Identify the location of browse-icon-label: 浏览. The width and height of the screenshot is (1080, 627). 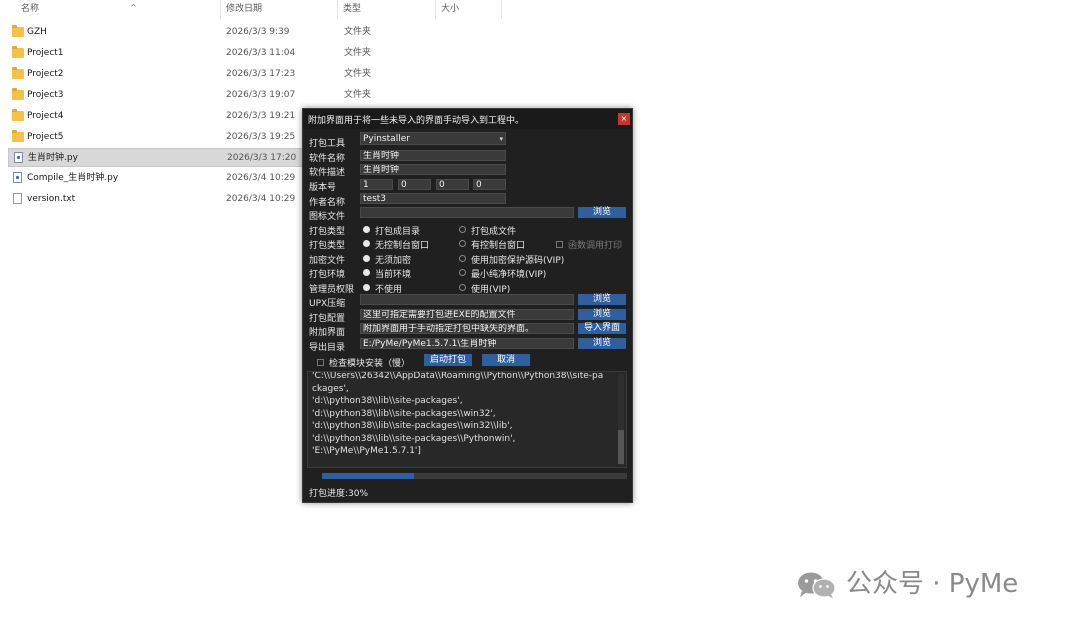
(601, 212).